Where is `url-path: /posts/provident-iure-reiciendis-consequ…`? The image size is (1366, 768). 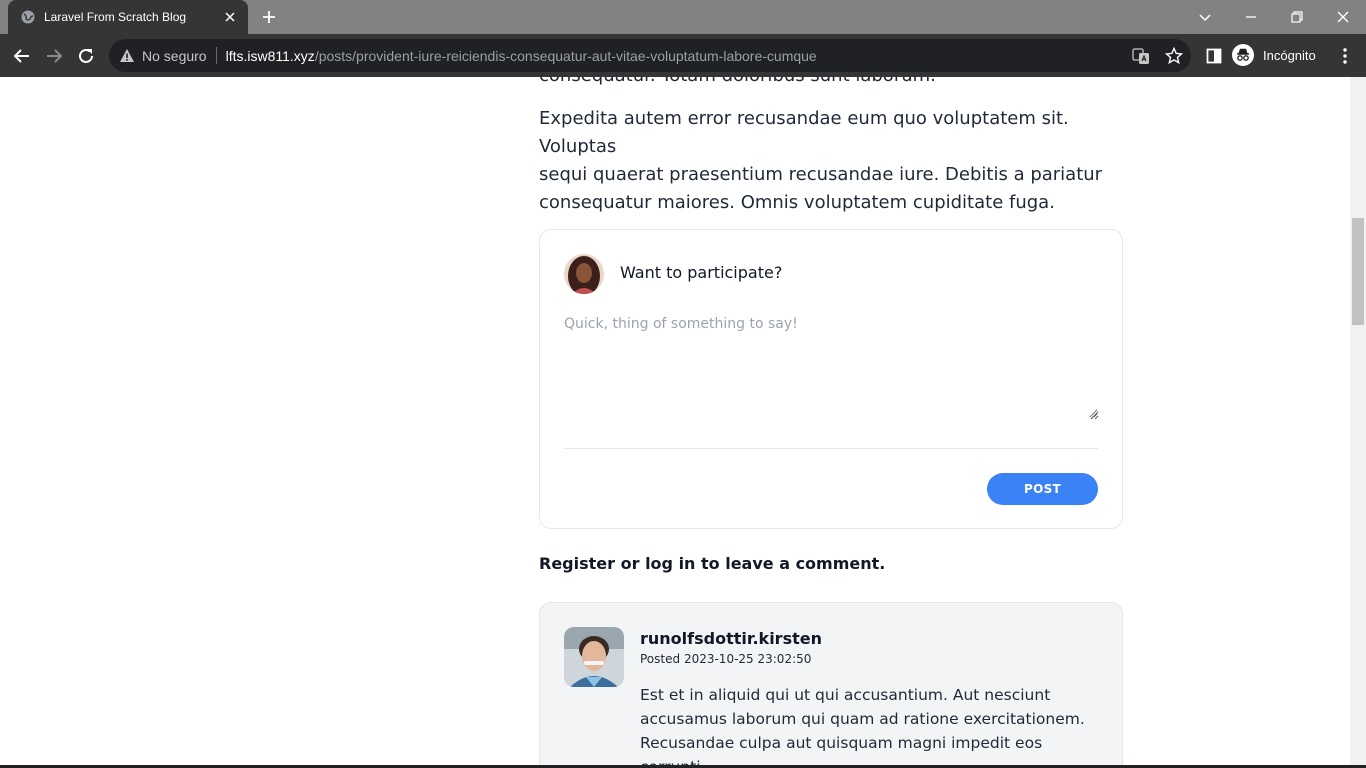
url-path: /posts/provident-iure-reiciendis-consequ… is located at coordinates (565, 55).